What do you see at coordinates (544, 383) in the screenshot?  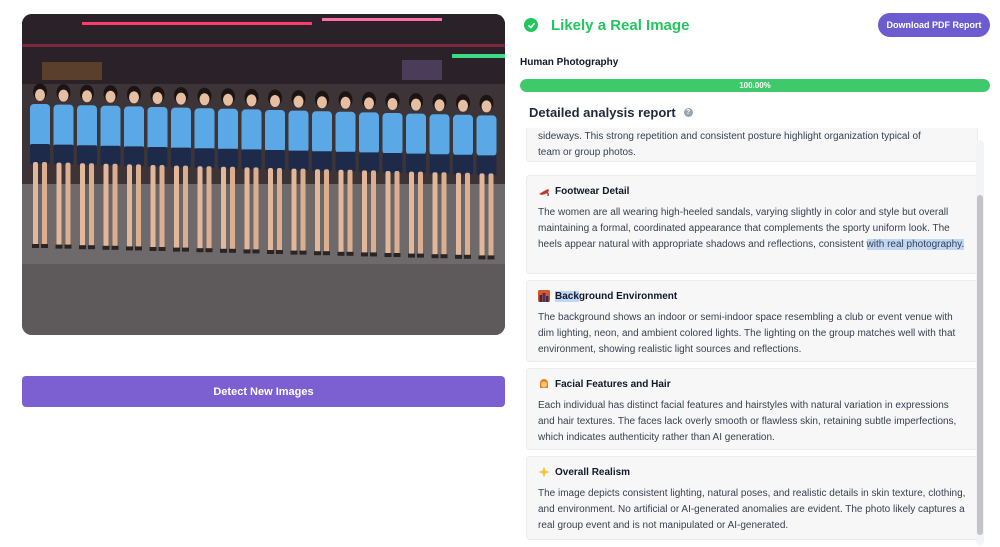 I see `person-face-icon` at bounding box center [544, 383].